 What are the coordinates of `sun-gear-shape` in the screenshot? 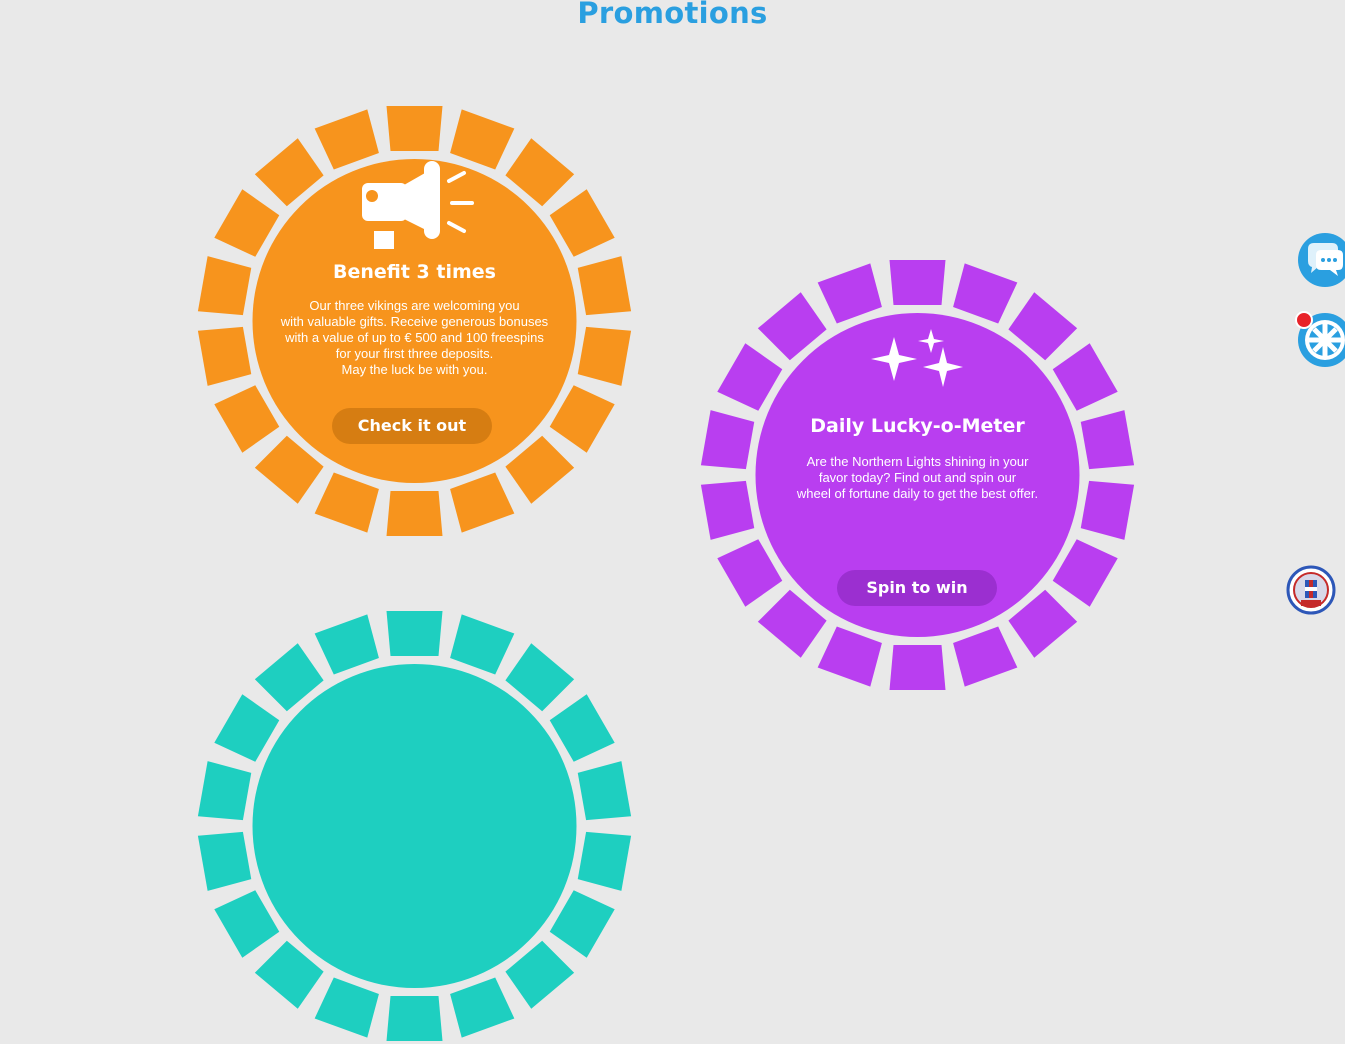 It's located at (414, 826).